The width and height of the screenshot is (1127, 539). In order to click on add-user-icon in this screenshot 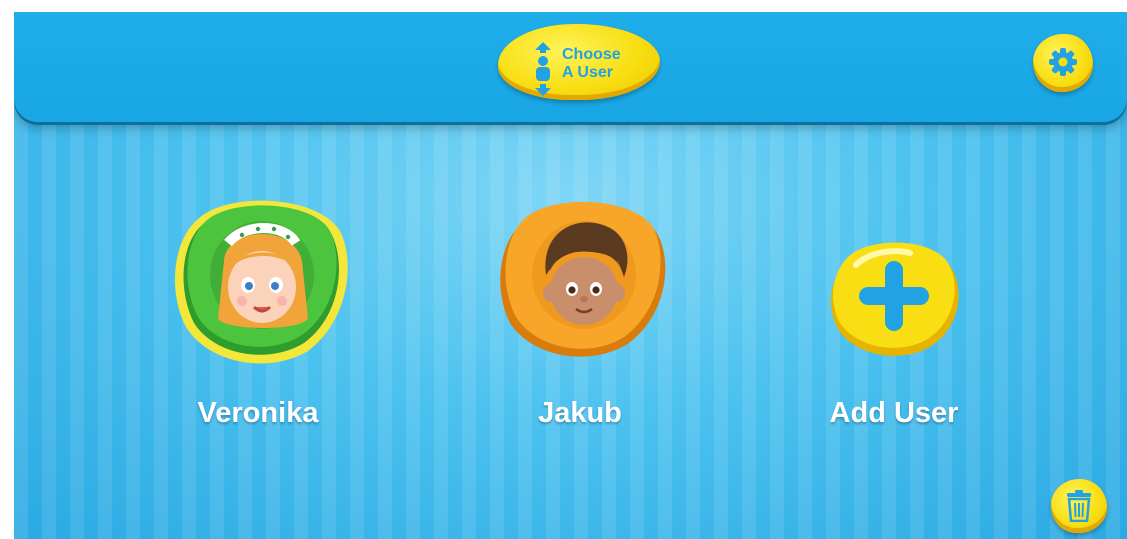, I will do `click(895, 299)`.